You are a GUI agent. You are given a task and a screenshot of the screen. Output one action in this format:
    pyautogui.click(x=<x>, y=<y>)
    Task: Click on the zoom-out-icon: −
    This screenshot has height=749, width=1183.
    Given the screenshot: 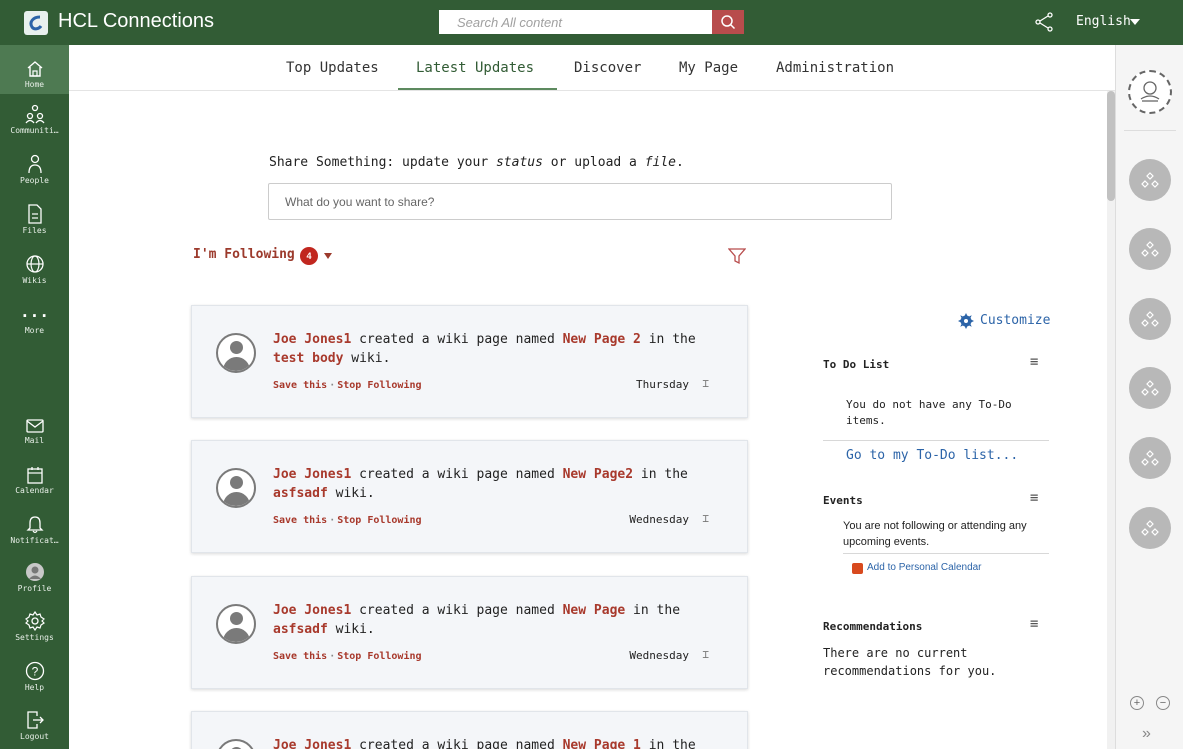 What is the action you would take?
    pyautogui.click(x=1163, y=703)
    